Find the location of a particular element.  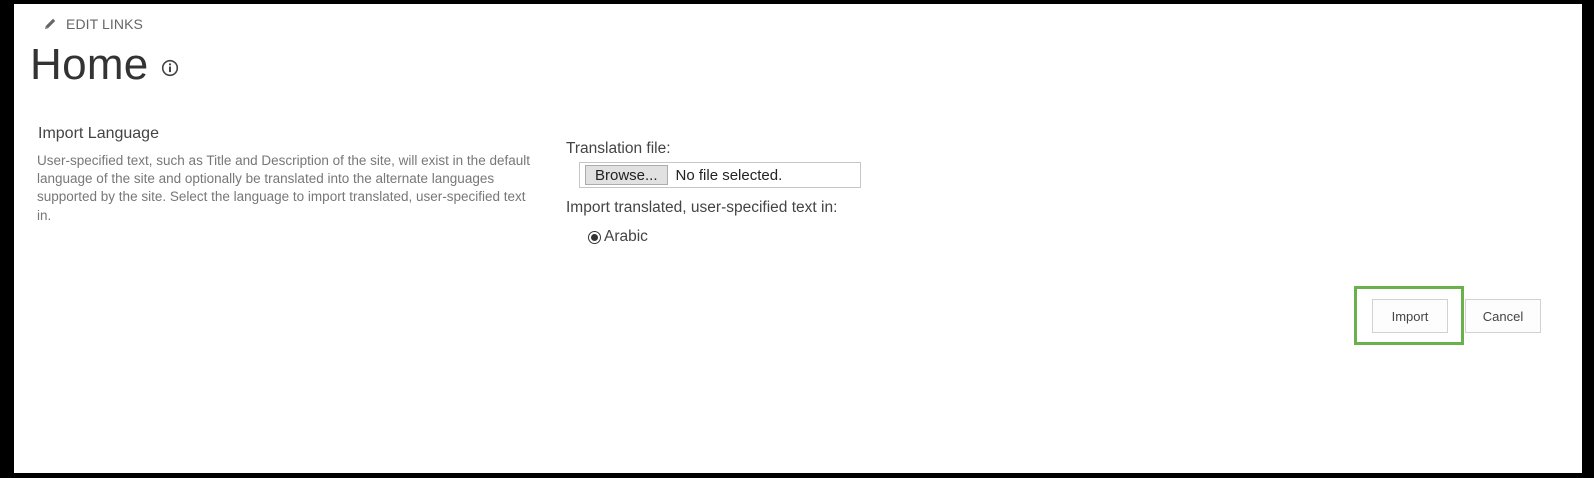

language-option-arabic: Arabic is located at coordinates (618, 237).